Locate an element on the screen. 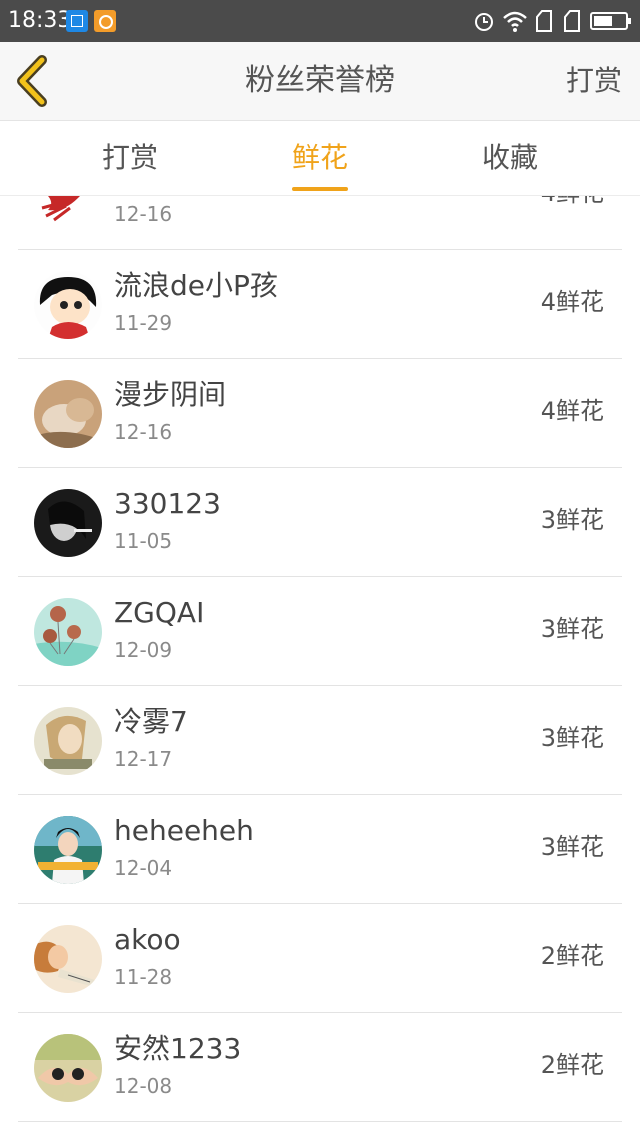 The image size is (640, 1138). tab-label: 鲜花 is located at coordinates (319, 157).